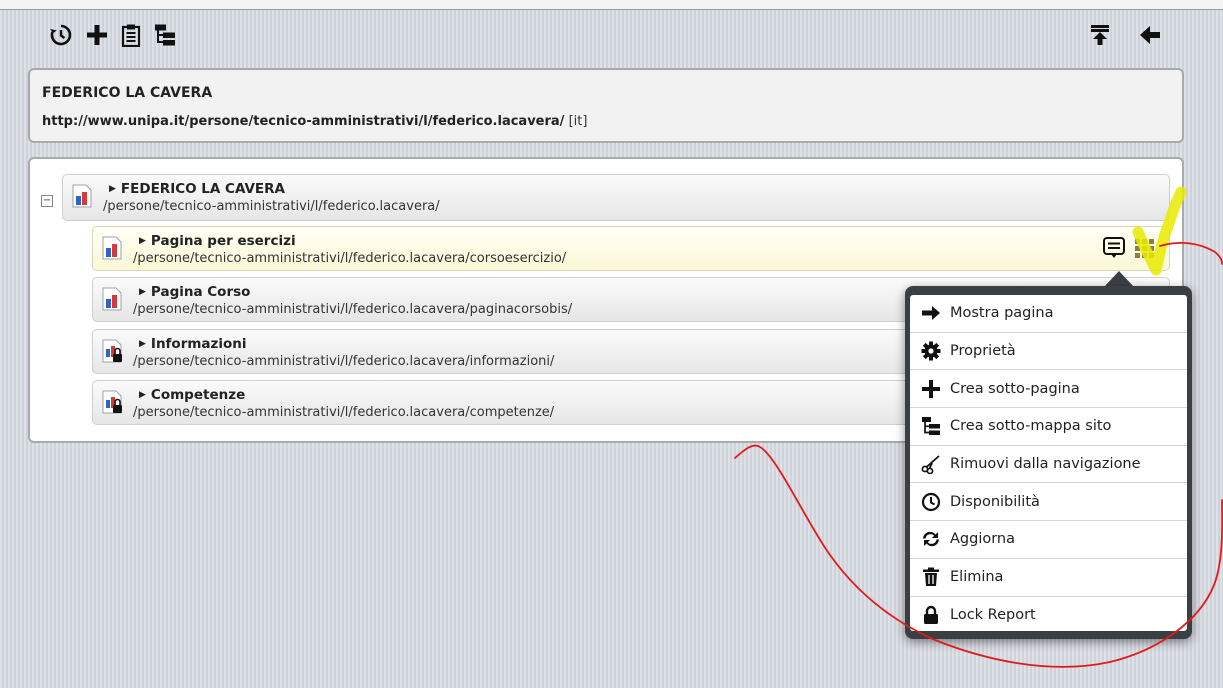 This screenshot has width=1223, height=688. Describe the element at coordinates (611, 5) in the screenshot. I see `top-strip` at that location.